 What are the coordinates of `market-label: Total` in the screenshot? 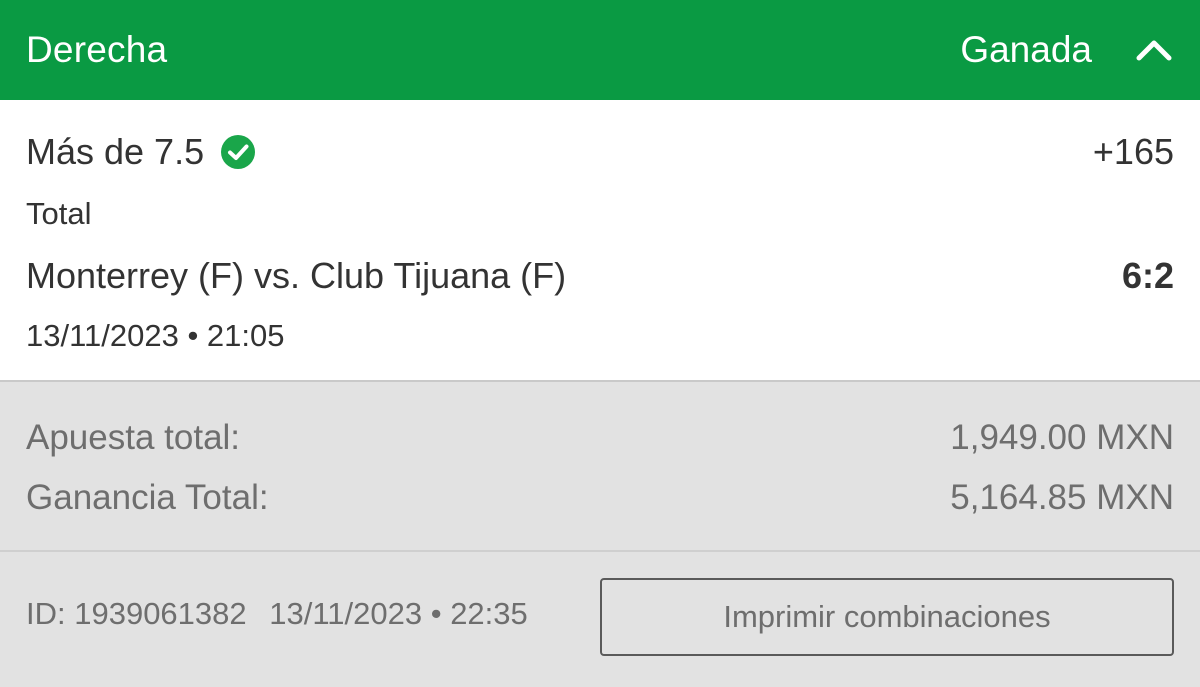 It's located at (59, 213).